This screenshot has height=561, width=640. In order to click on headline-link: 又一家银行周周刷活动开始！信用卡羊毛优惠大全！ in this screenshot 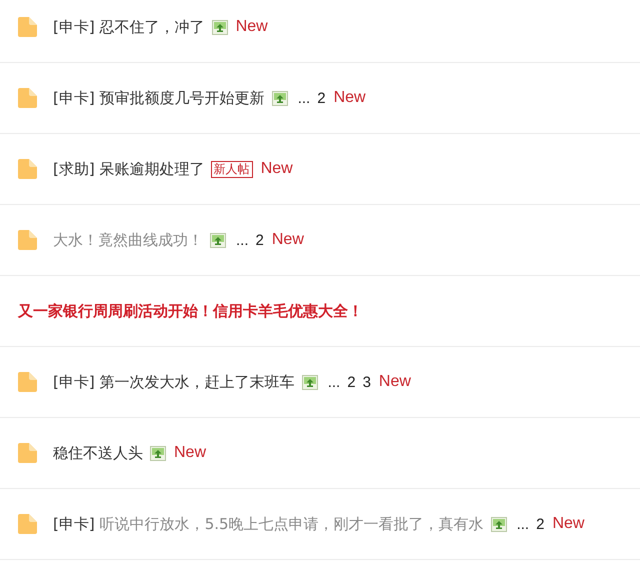, I will do `click(190, 311)`.